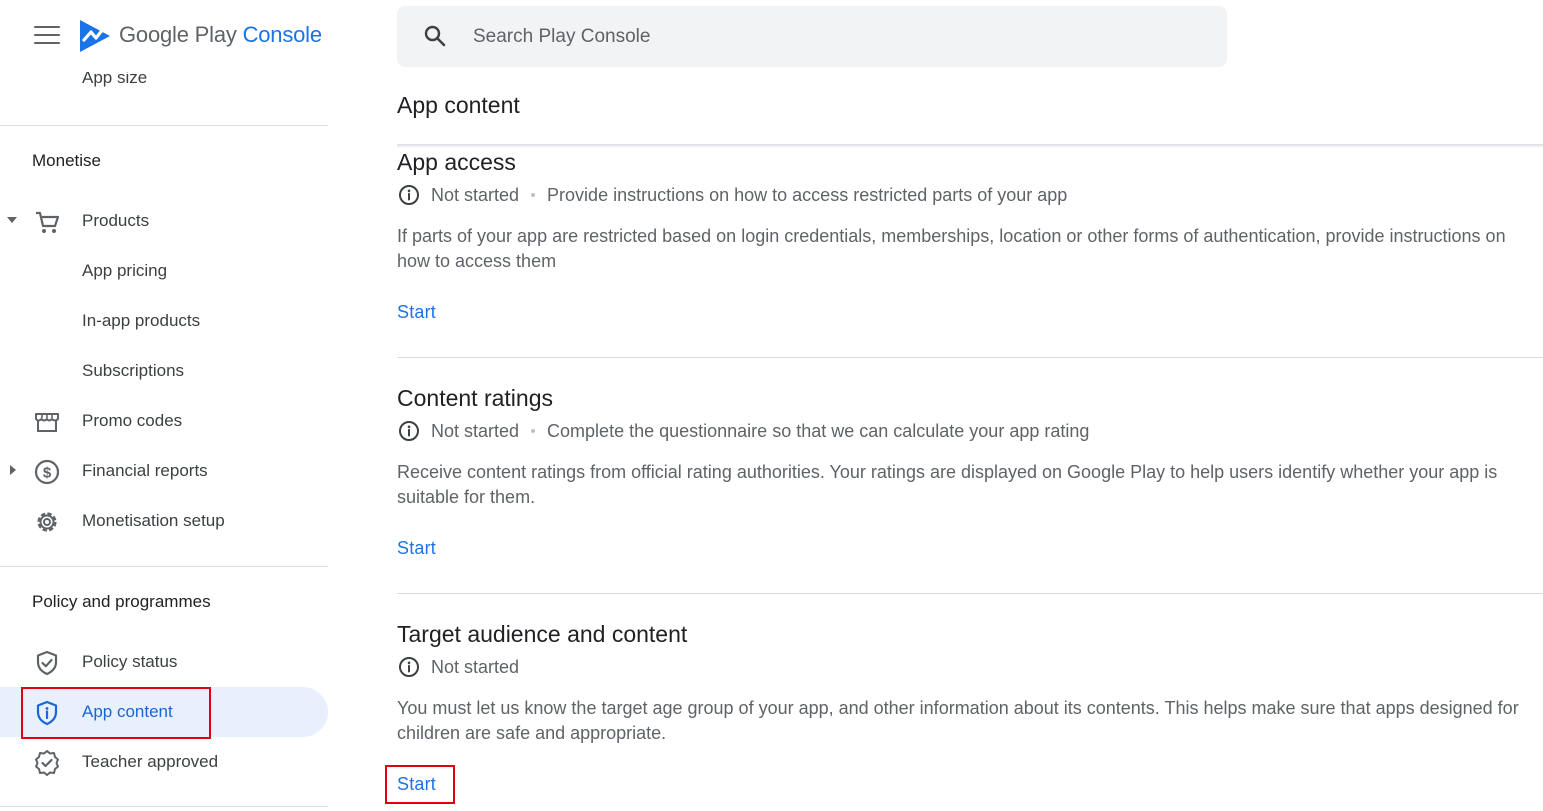 The image size is (1543, 811). I want to click on sidebar-item-label: App pricing, so click(125, 270).